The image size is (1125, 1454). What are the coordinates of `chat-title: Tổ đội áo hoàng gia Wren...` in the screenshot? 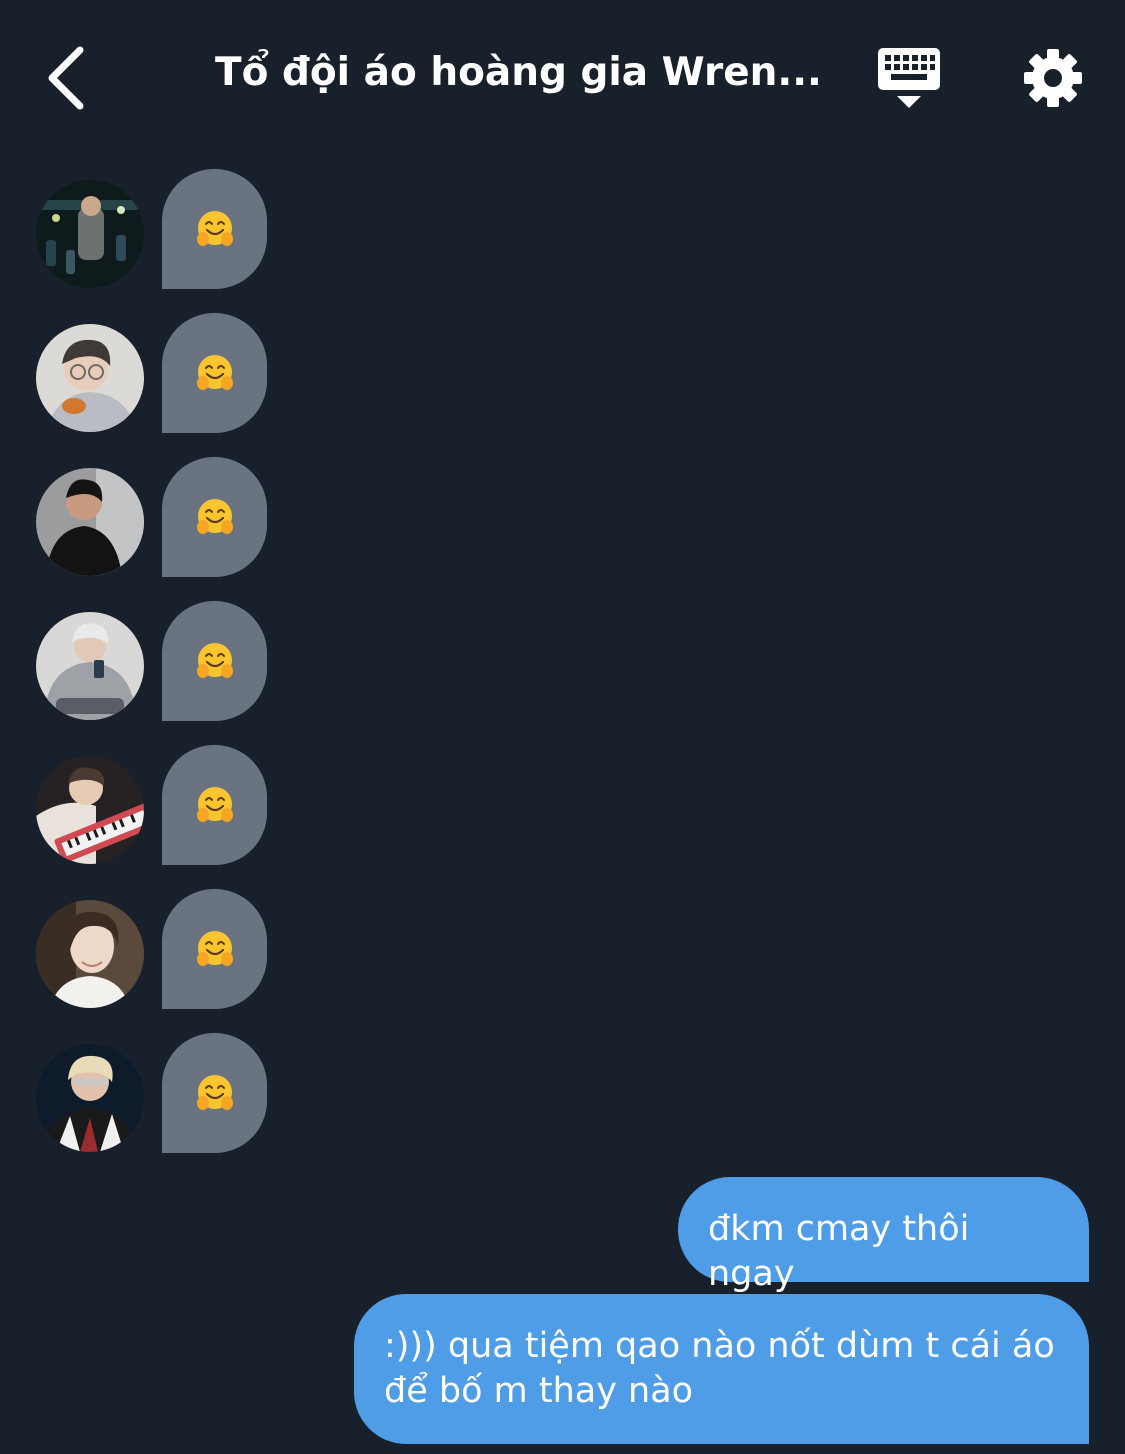 It's located at (518, 72).